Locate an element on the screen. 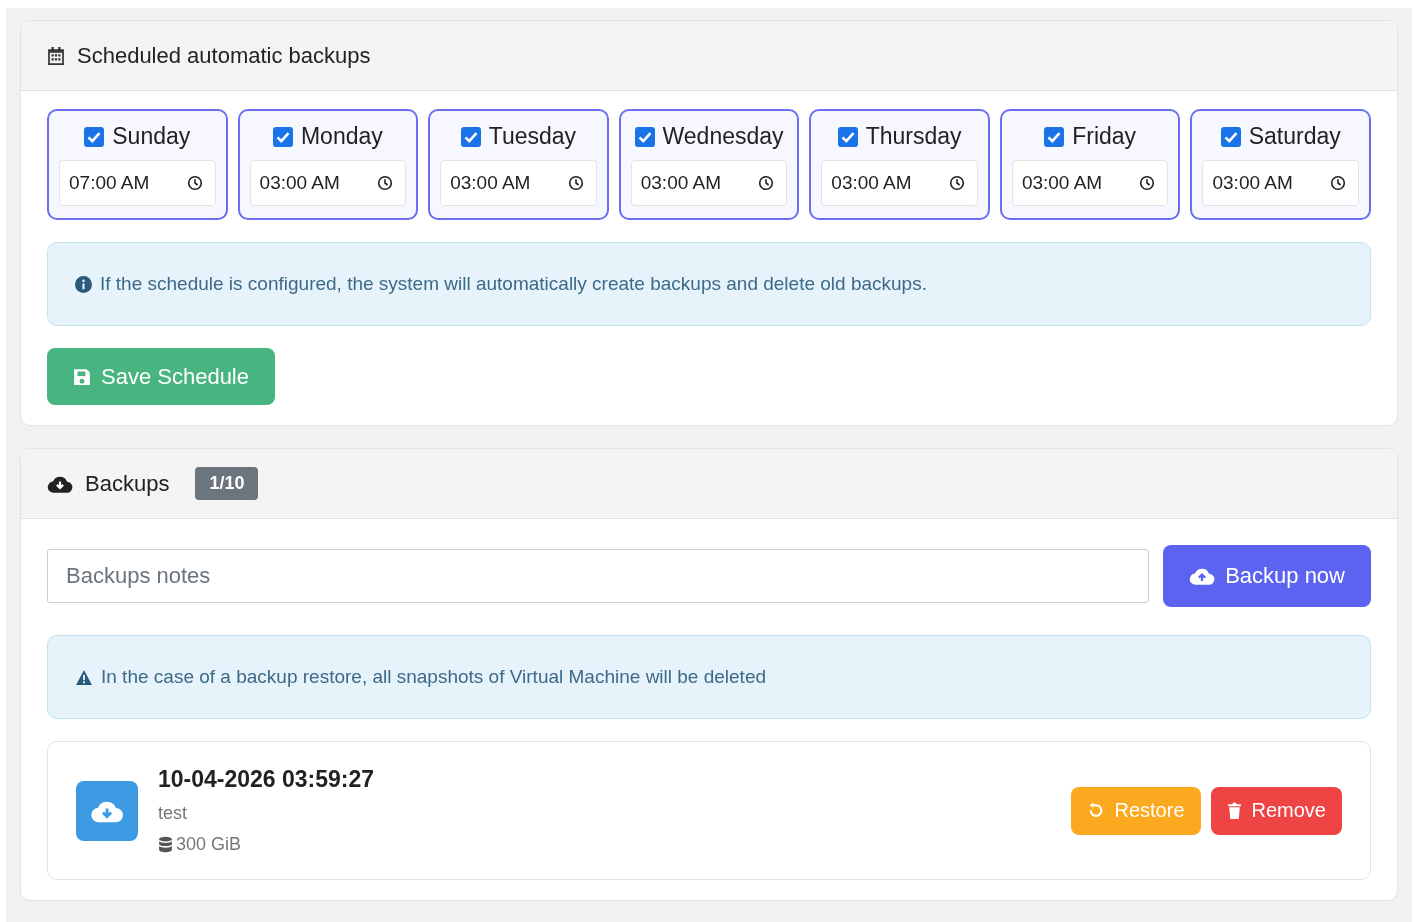  day-label: Thursday is located at coordinates (913, 136).